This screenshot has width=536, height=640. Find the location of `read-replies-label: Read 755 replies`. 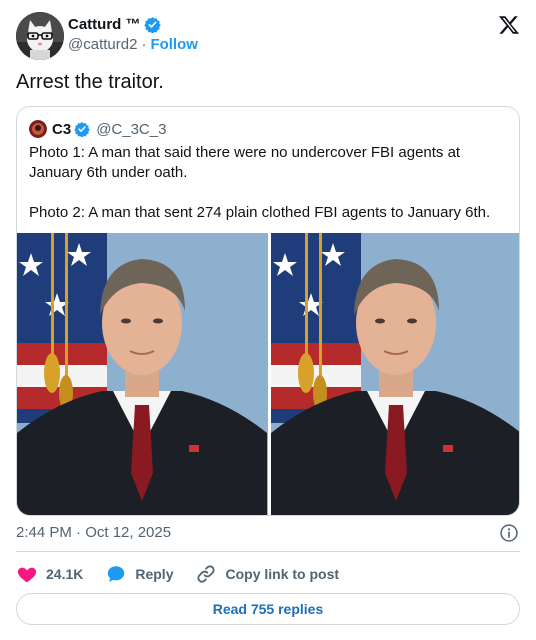

read-replies-label: Read 755 replies is located at coordinates (268, 609).